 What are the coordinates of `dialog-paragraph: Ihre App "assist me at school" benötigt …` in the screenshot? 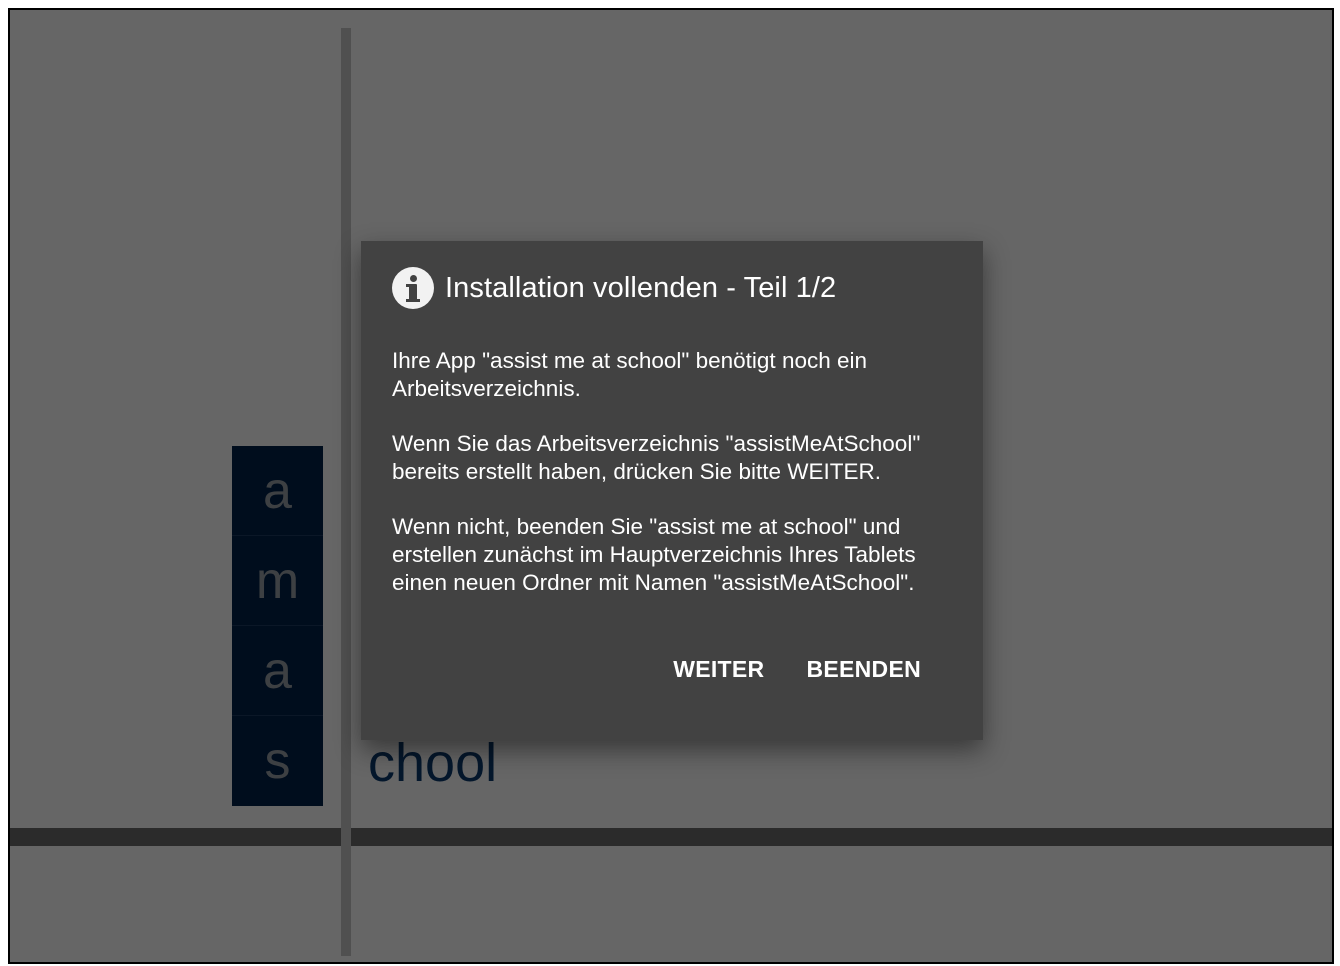 It's located at (630, 374).